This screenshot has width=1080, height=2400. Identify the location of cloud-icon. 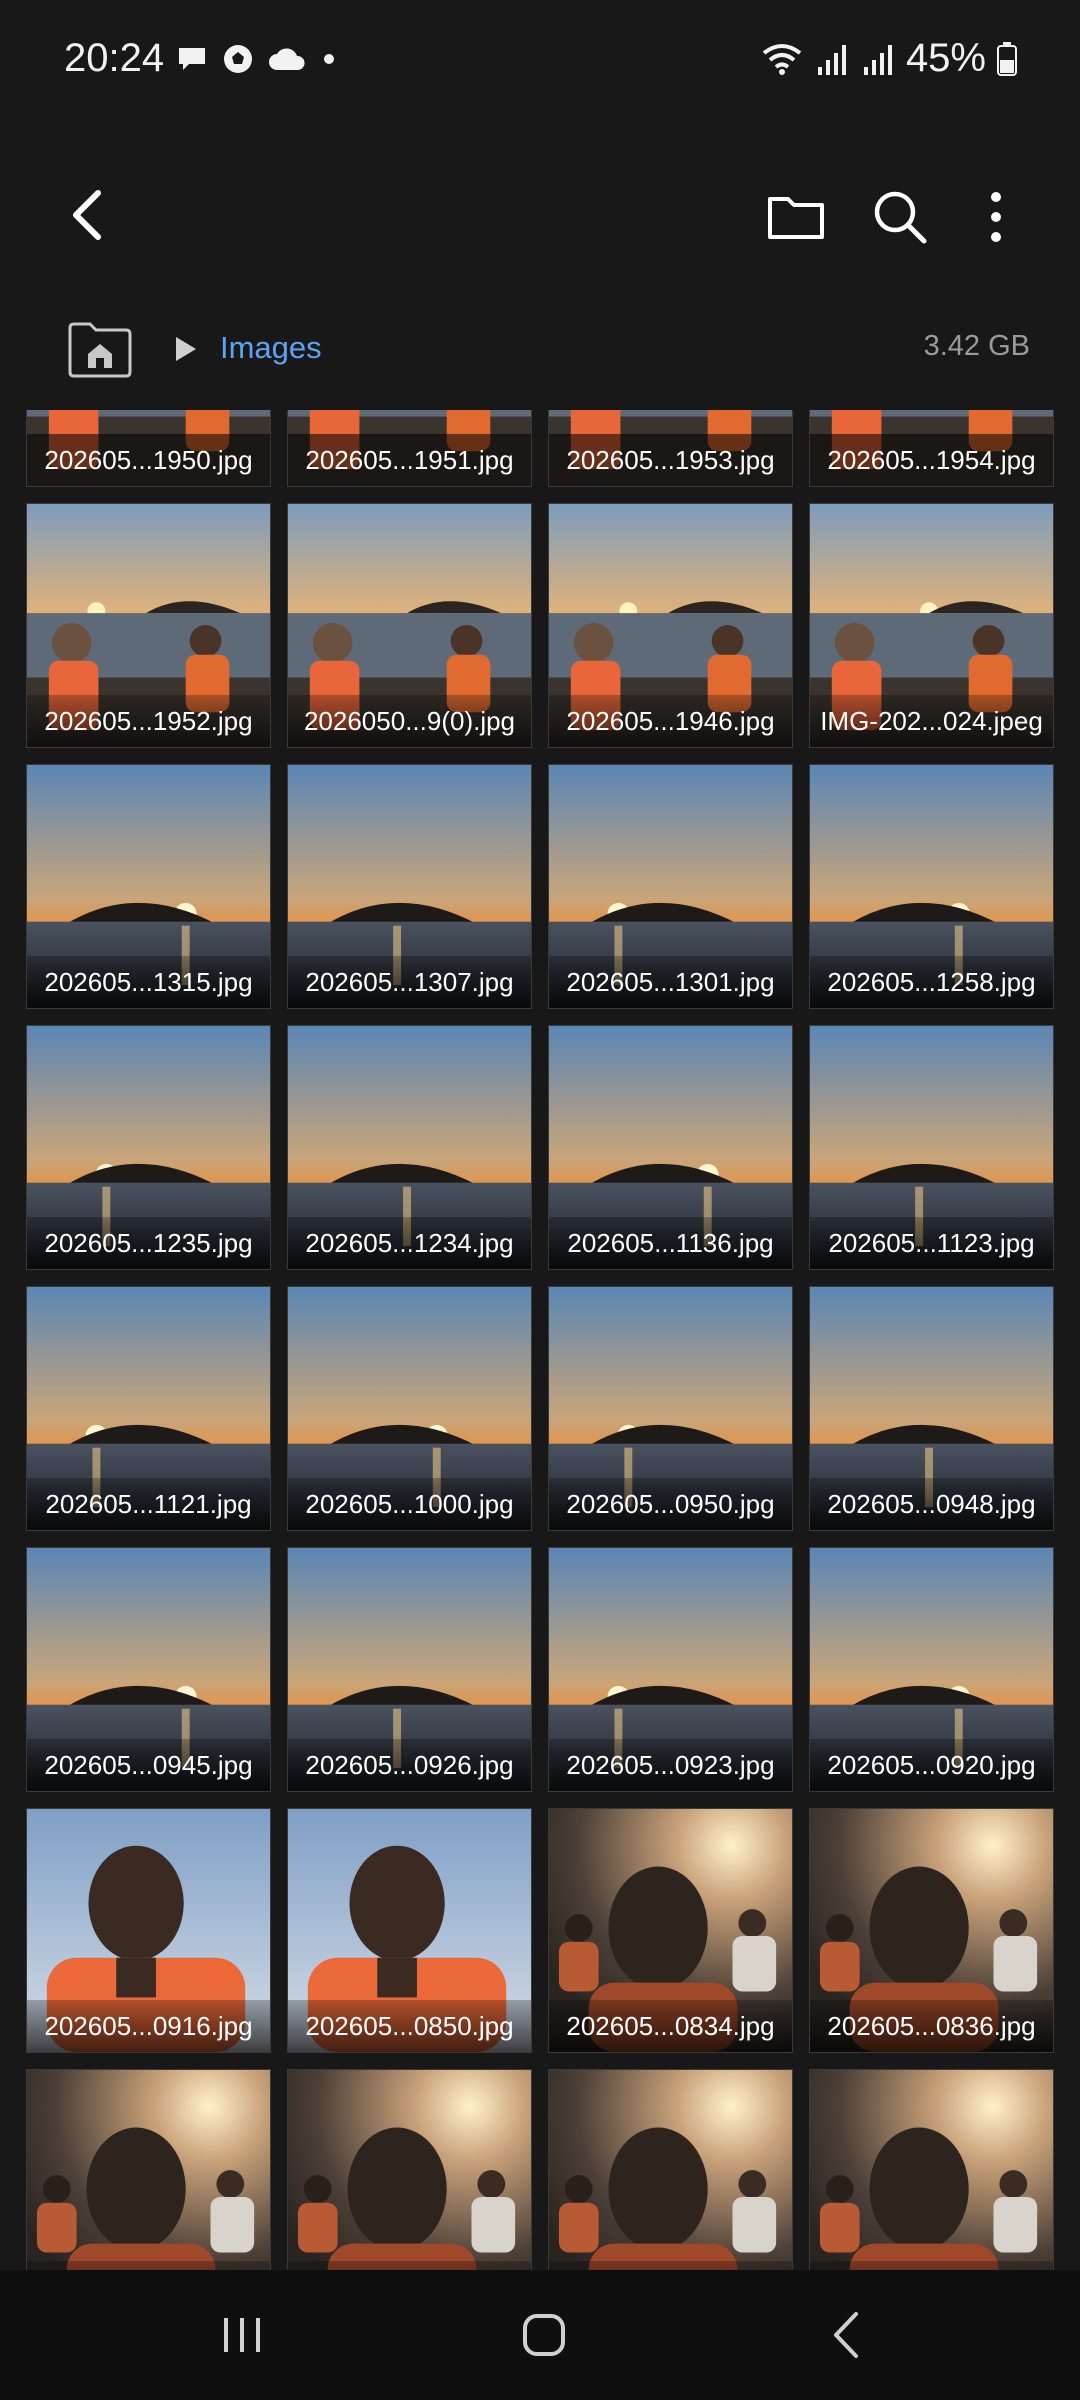
(287, 59).